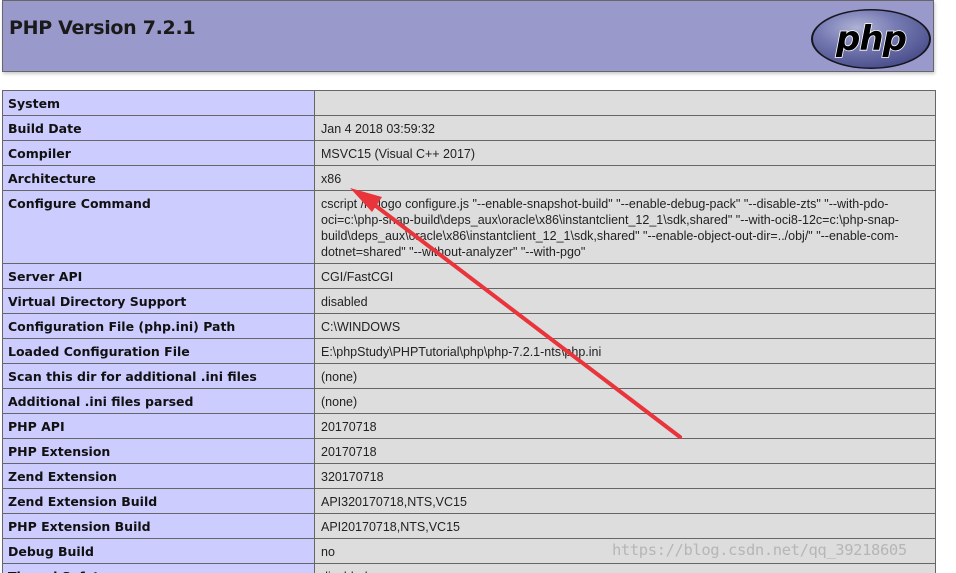  Describe the element at coordinates (625, 326) in the screenshot. I see `info-value: C:\WINDOWS` at that location.